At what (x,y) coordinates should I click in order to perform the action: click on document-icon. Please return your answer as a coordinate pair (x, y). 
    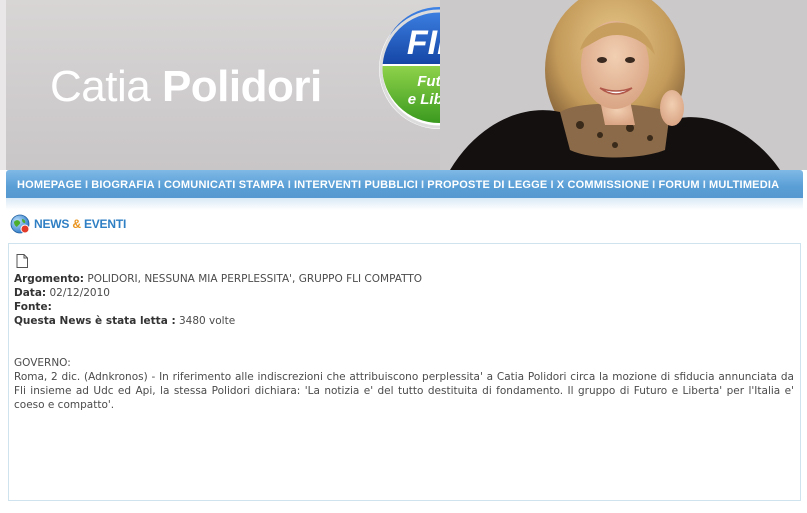
    Looking at the image, I should click on (22, 261).